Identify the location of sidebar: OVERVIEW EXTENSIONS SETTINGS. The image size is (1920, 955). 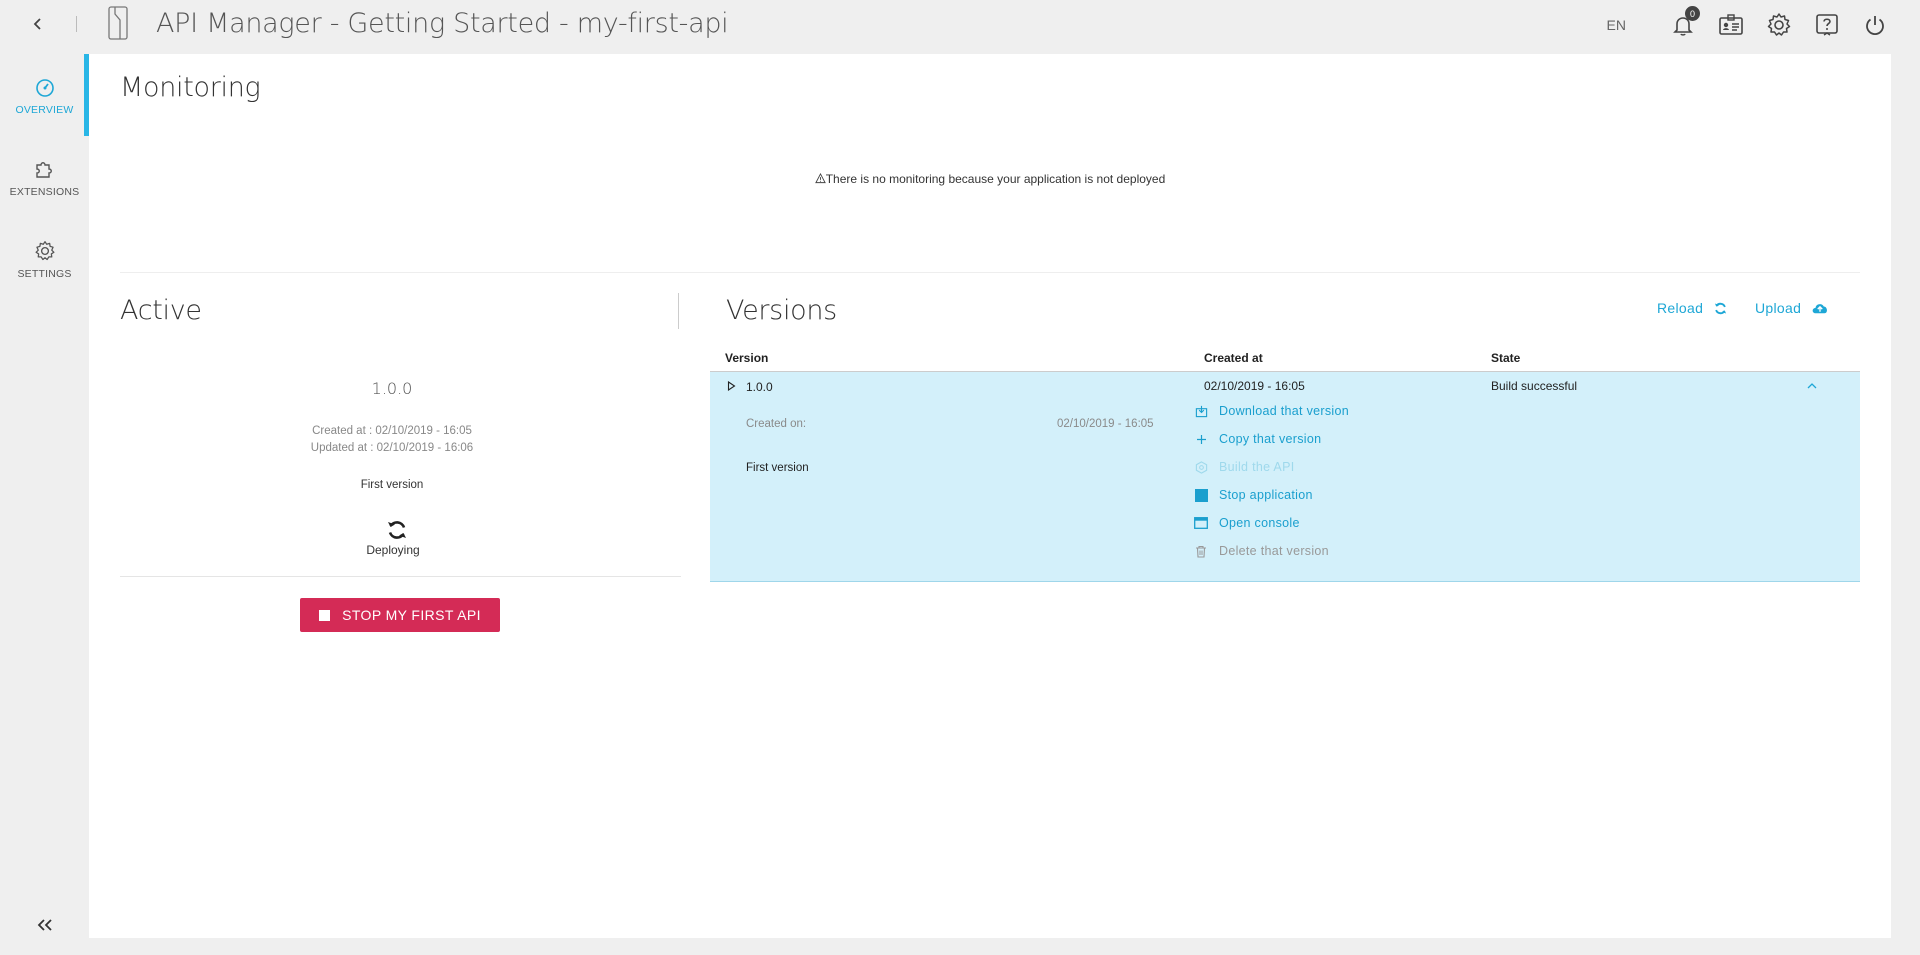
(44, 504).